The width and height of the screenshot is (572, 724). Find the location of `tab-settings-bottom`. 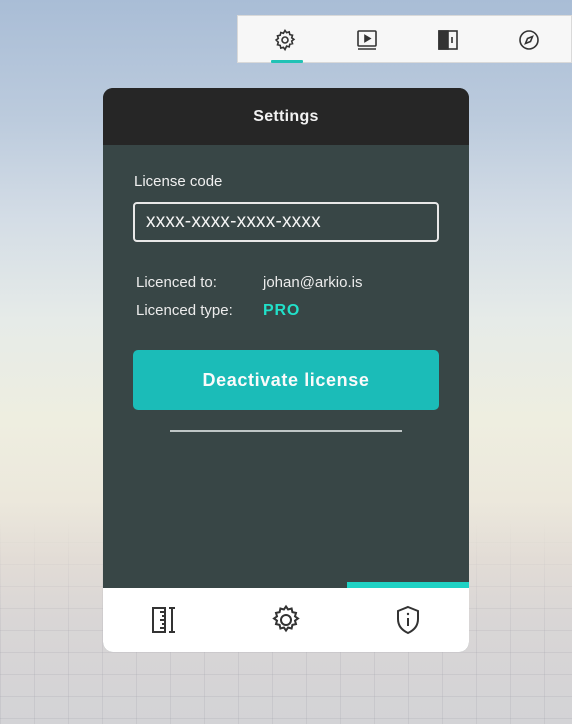

tab-settings-bottom is located at coordinates (286, 620).